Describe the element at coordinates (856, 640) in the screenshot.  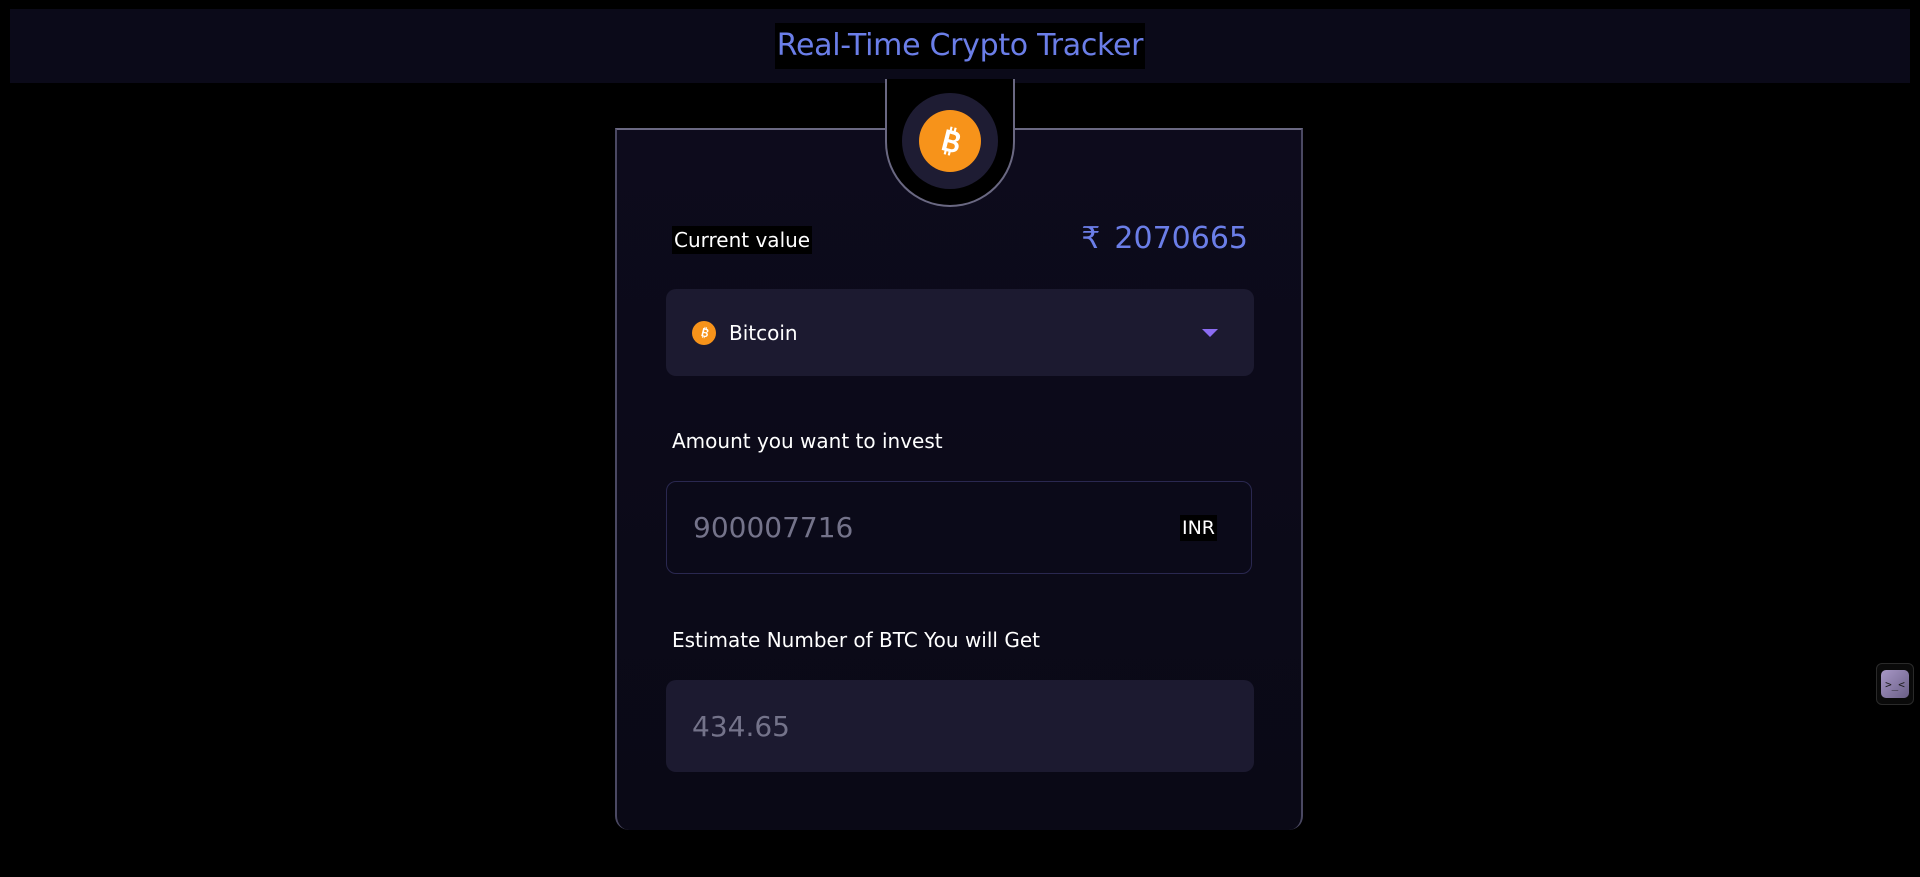
I see `estimate-label: Estimate Number of BTC You will Get` at that location.